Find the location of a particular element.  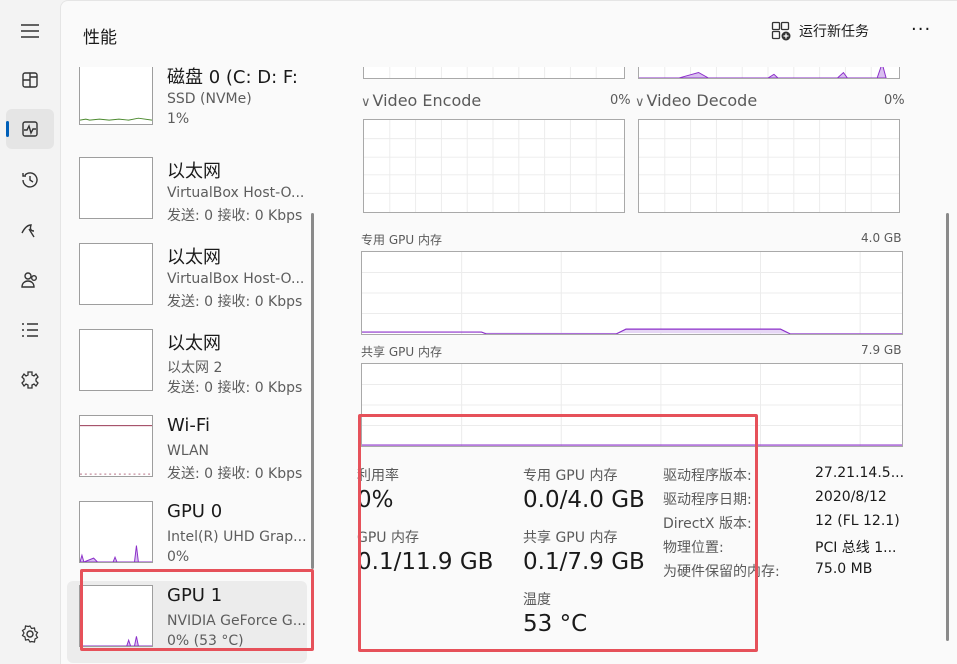

device-item-1: 磁盘 0 (C: D: F: SSD (NVMe) 1% is located at coordinates (187, 104).